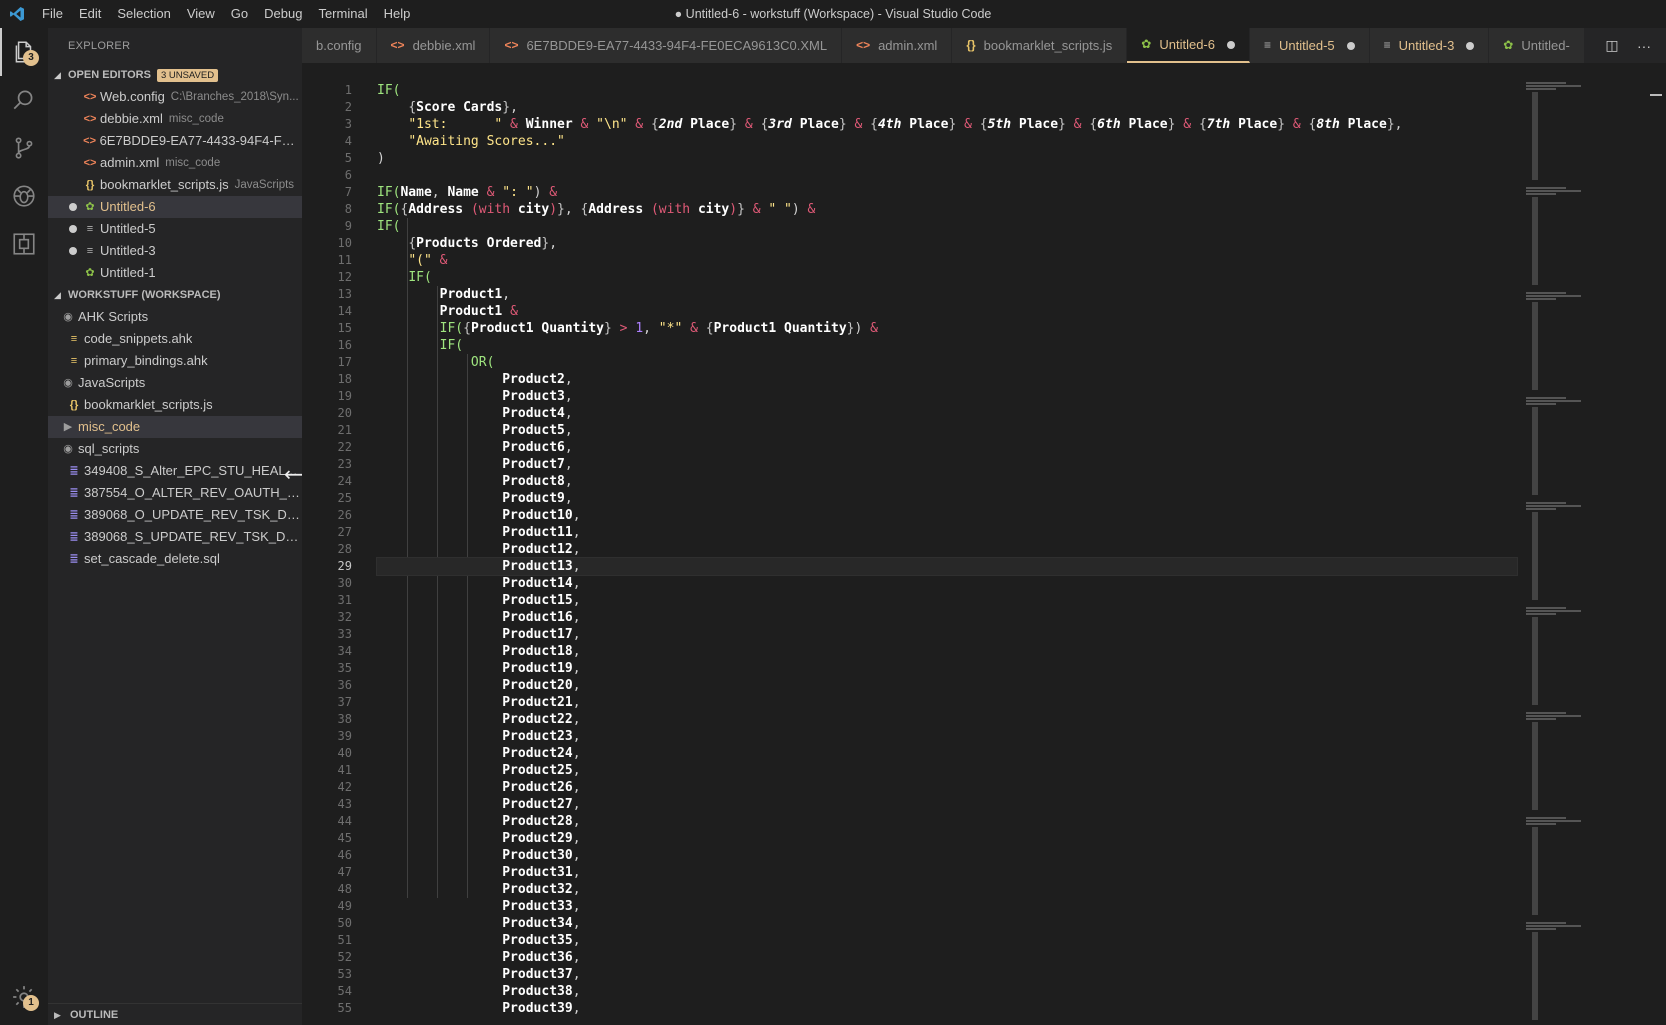 The image size is (1666, 1025). I want to click on explorer-activity: 3, so click(24, 52).